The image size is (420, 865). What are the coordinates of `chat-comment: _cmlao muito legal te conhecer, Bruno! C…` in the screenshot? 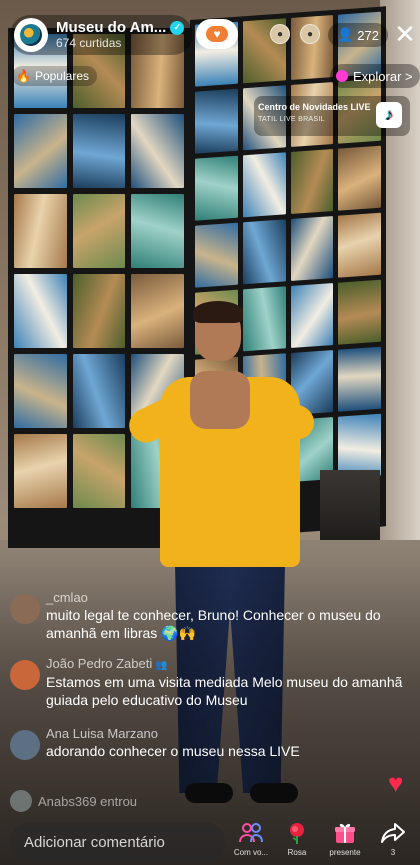 It's located at (210, 616).